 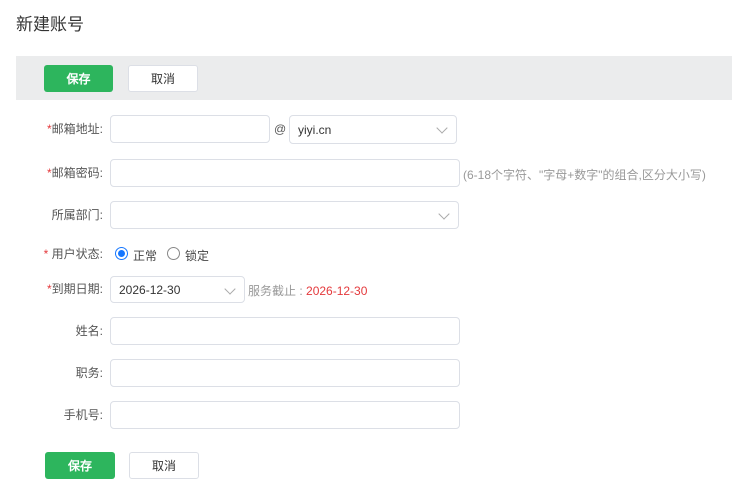 What do you see at coordinates (74, 173) in the screenshot?
I see `password-label: *邮箱密码:` at bounding box center [74, 173].